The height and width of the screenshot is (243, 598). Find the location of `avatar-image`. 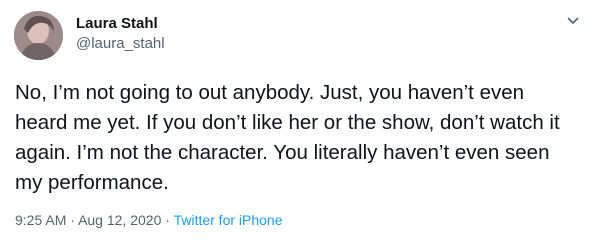

avatar-image is located at coordinates (38, 35).